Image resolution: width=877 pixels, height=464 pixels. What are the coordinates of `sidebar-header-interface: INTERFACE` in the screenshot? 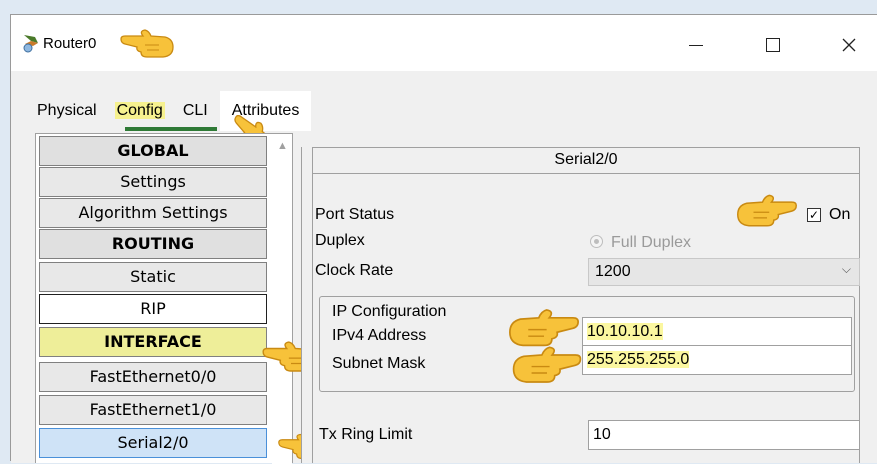 It's located at (153, 342).